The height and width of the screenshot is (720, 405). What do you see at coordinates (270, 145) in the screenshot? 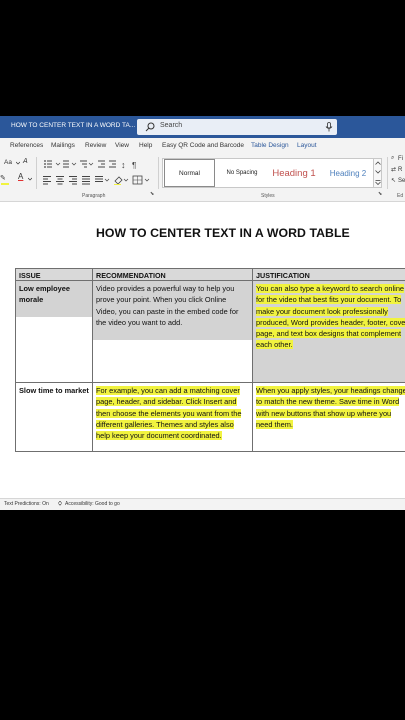
I see `tab-table-design: Table Design` at bounding box center [270, 145].